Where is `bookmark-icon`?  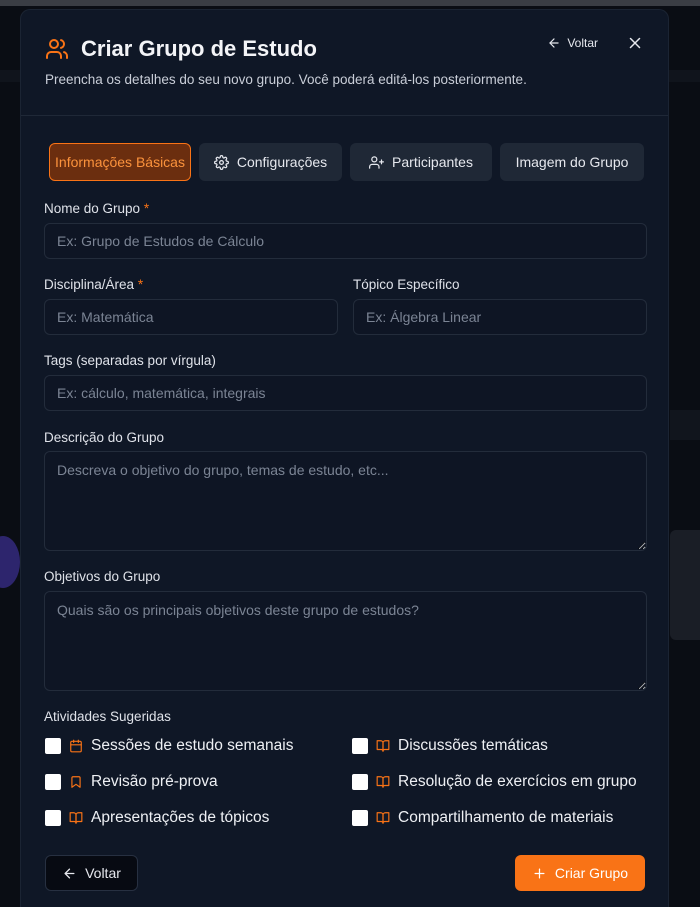
bookmark-icon is located at coordinates (76, 782).